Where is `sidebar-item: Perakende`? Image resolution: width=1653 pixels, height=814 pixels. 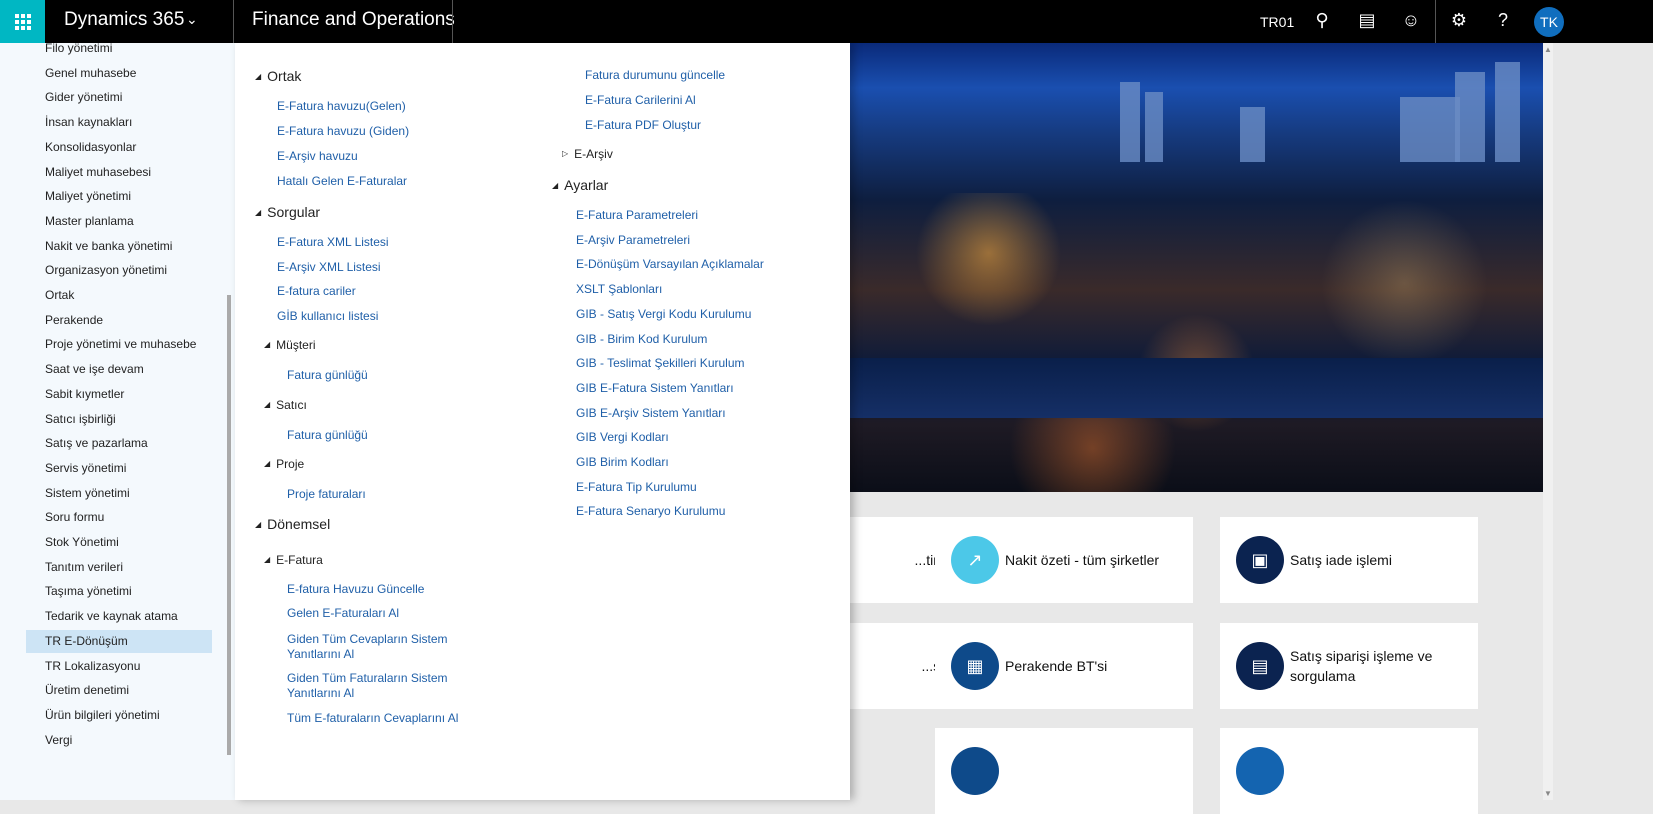
sidebar-item: Perakende is located at coordinates (119, 320).